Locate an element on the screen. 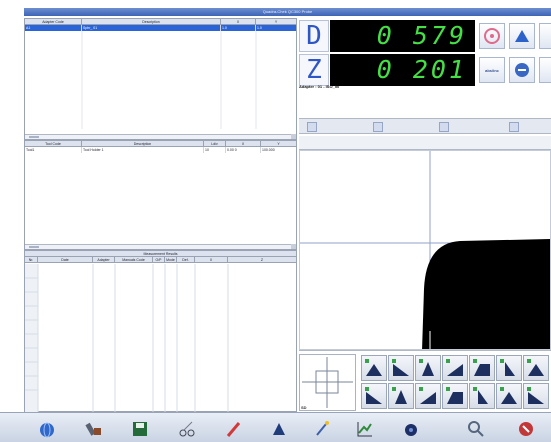  camera-icon is located at coordinates (411, 429).